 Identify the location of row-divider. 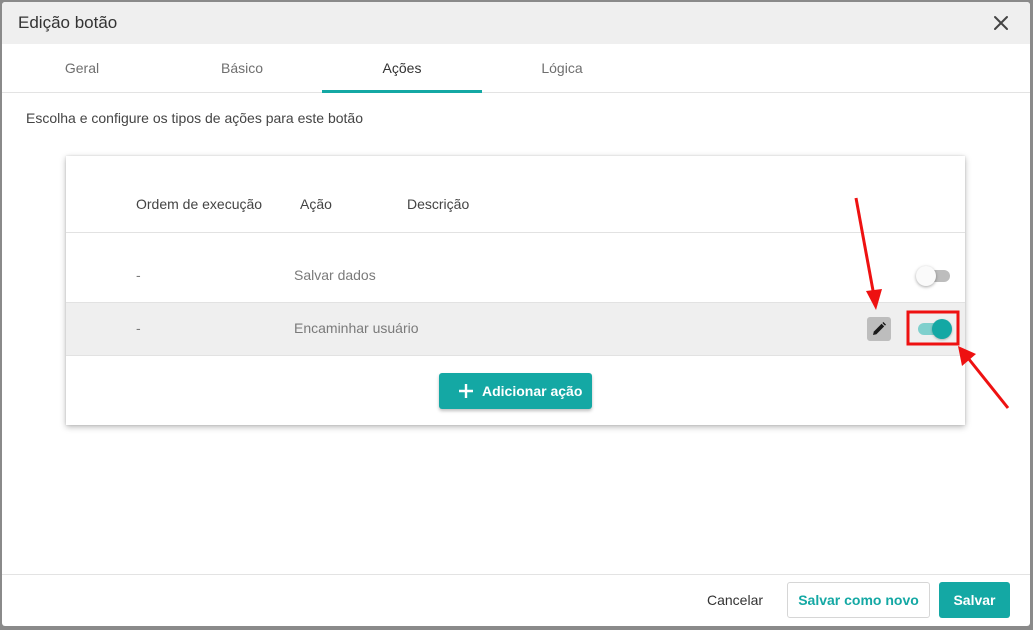
(515, 355).